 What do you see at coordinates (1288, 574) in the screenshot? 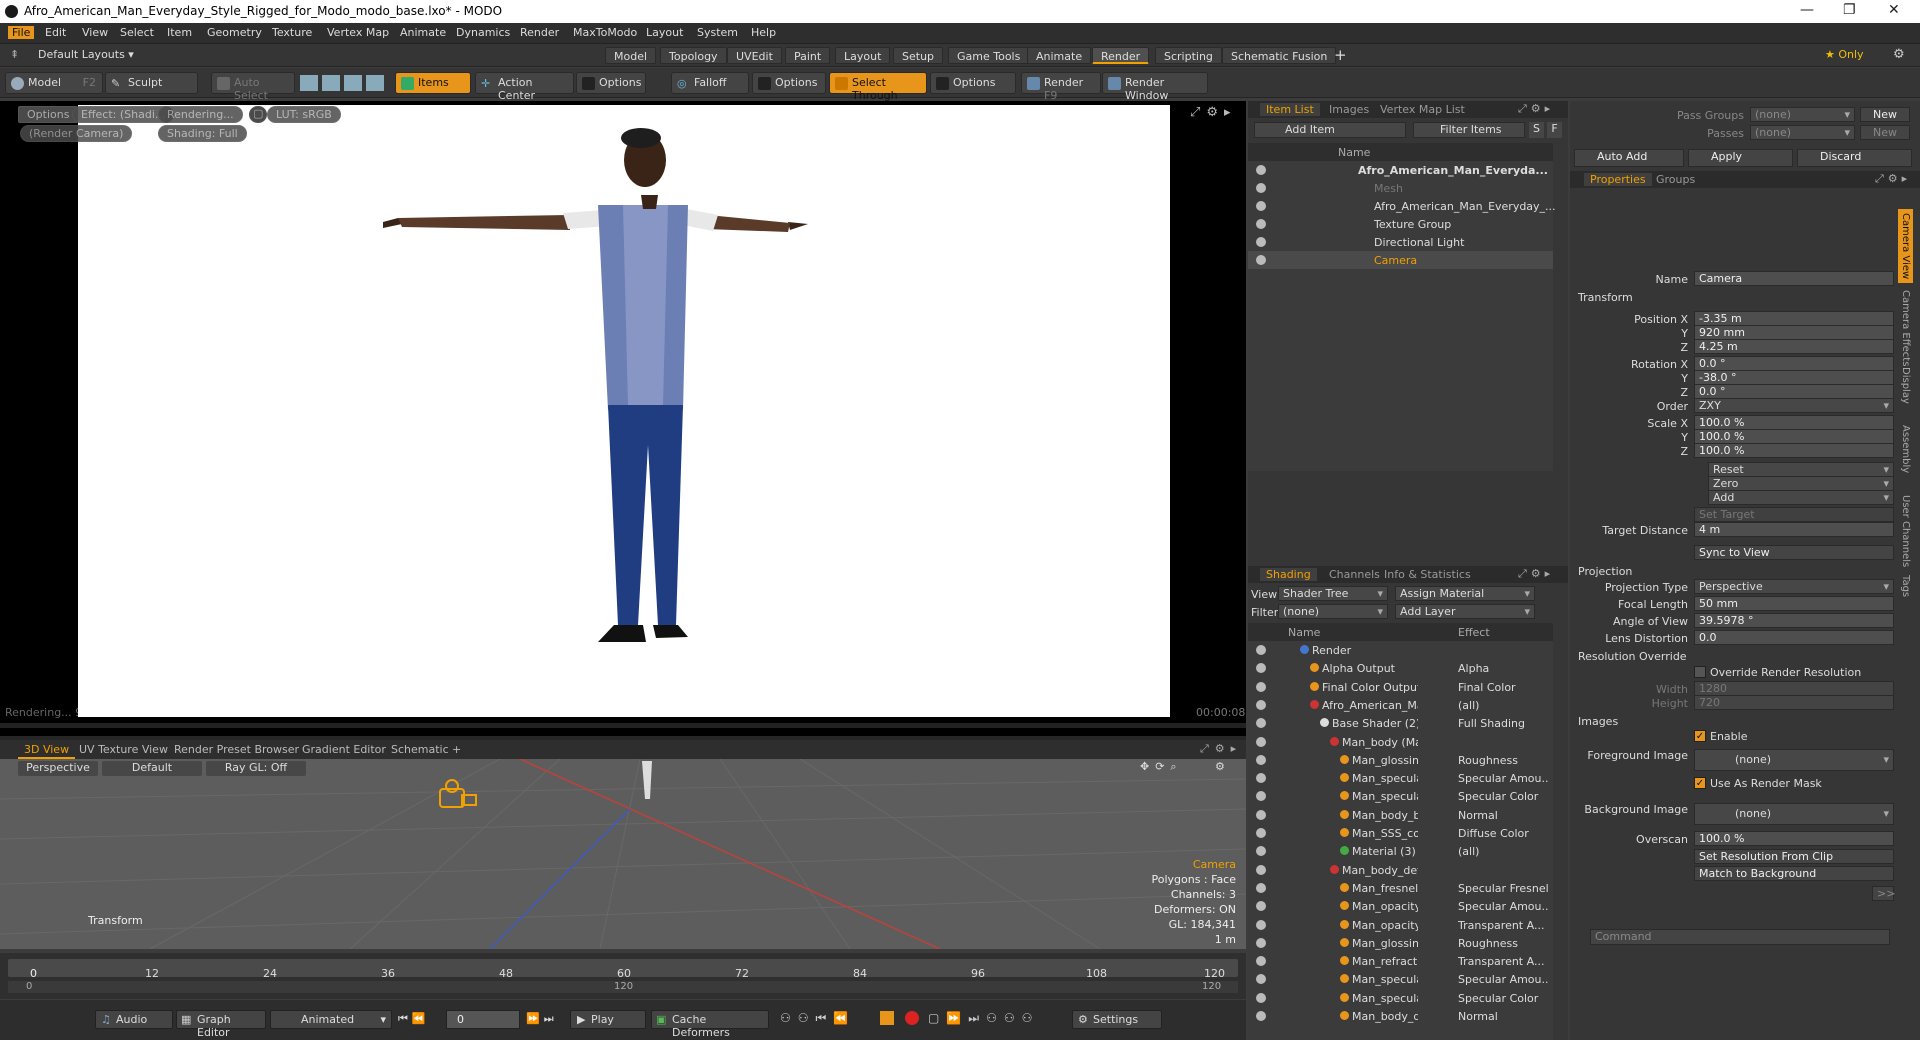
I see `tab-shading: Shading` at bounding box center [1288, 574].